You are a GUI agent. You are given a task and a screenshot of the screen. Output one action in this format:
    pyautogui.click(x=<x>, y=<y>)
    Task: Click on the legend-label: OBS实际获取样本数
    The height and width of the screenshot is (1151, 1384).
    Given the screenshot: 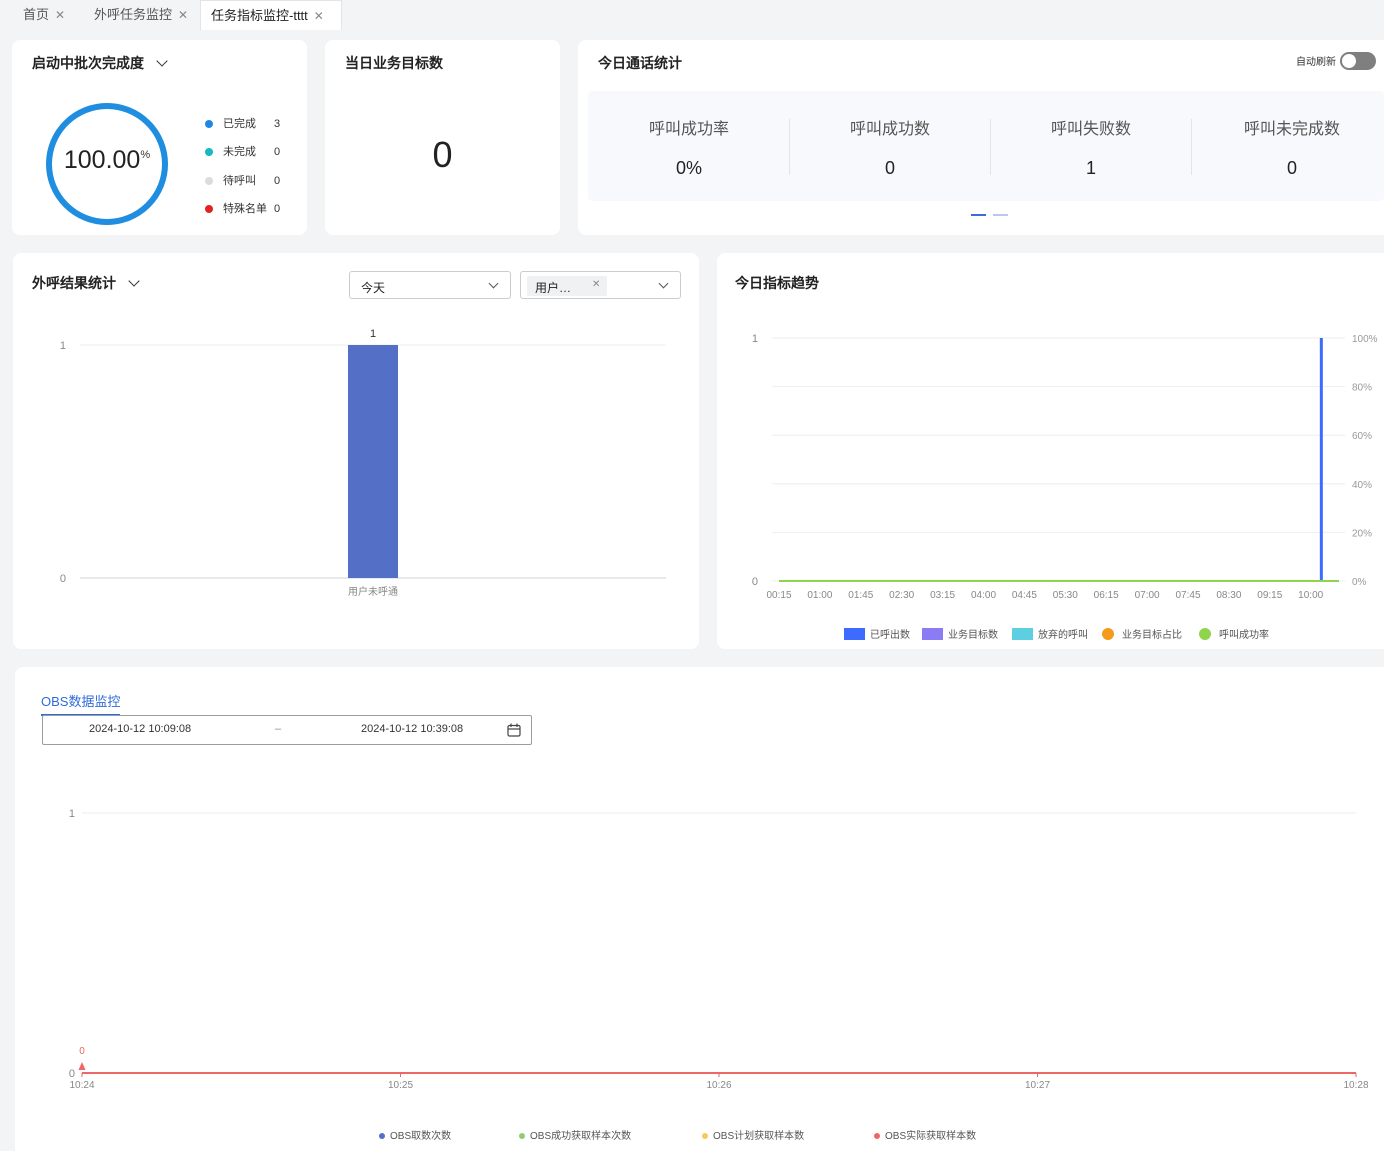 What is the action you would take?
    pyautogui.click(x=930, y=1135)
    